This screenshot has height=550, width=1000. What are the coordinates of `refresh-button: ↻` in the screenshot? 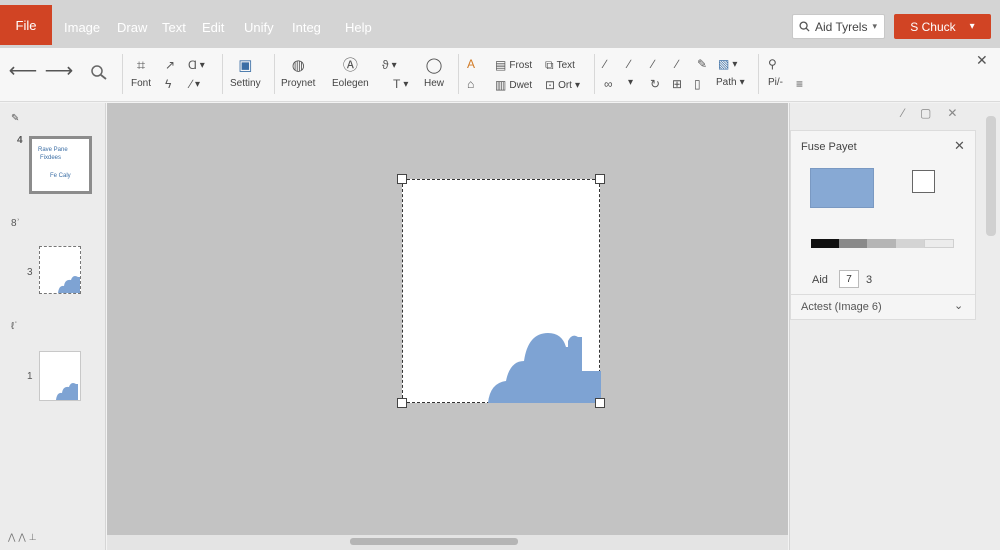 It's located at (655, 84).